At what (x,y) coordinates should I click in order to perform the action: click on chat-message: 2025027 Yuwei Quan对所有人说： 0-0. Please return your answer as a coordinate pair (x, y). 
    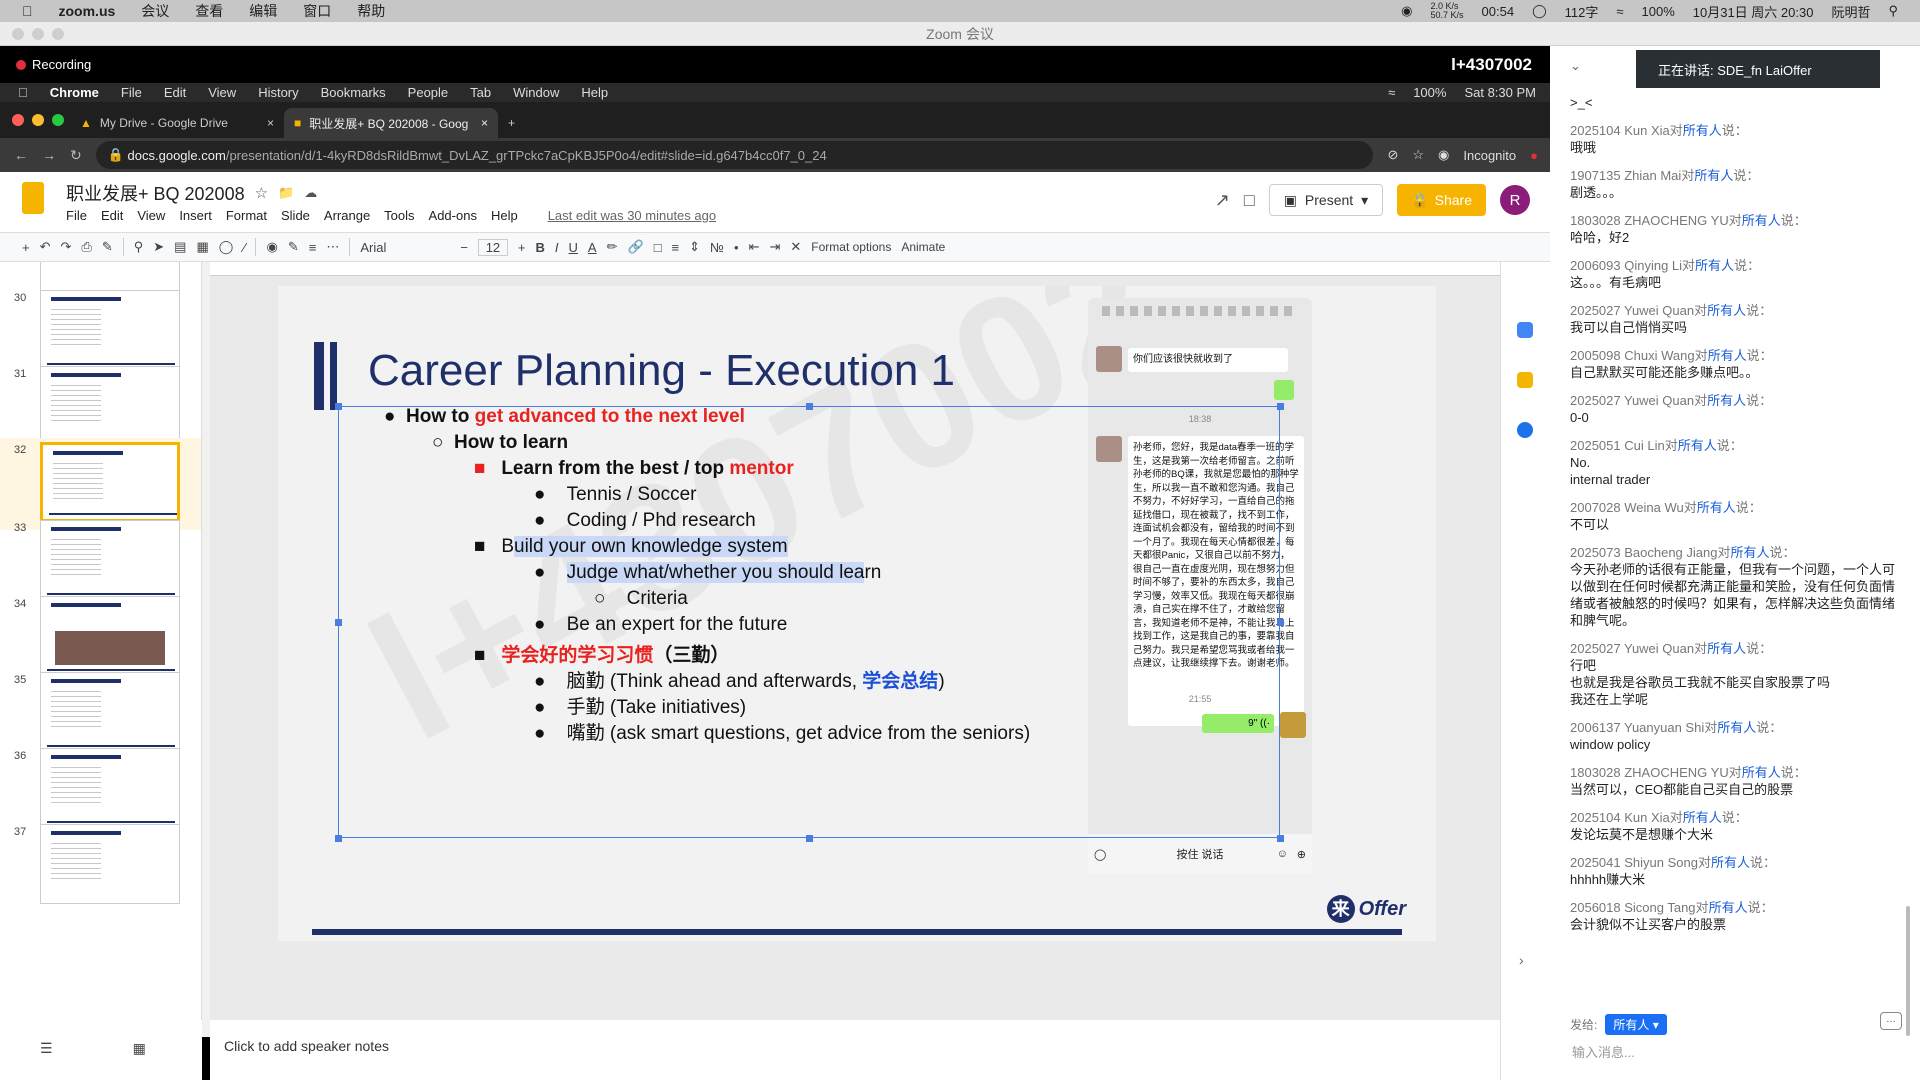
    Looking at the image, I should click on (1735, 408).